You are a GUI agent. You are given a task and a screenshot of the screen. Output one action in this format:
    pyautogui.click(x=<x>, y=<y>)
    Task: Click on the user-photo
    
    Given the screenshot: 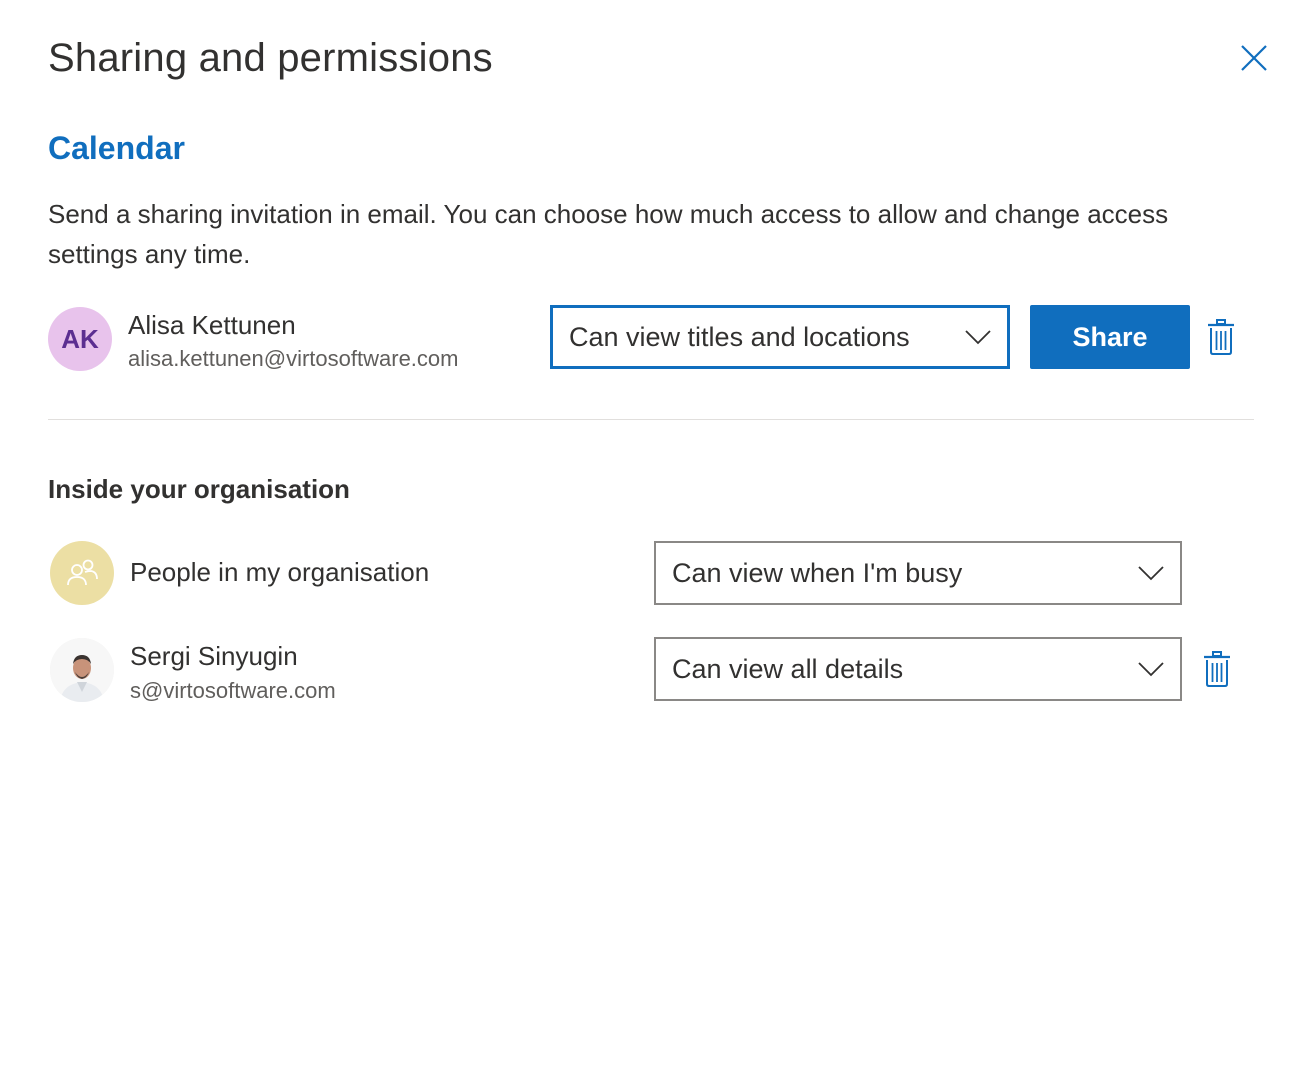 What is the action you would take?
    pyautogui.click(x=82, y=670)
    